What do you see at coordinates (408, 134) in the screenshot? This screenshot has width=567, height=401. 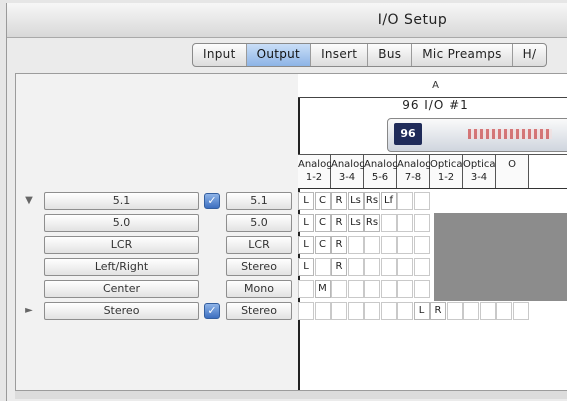 I see `device-badge: 96` at bounding box center [408, 134].